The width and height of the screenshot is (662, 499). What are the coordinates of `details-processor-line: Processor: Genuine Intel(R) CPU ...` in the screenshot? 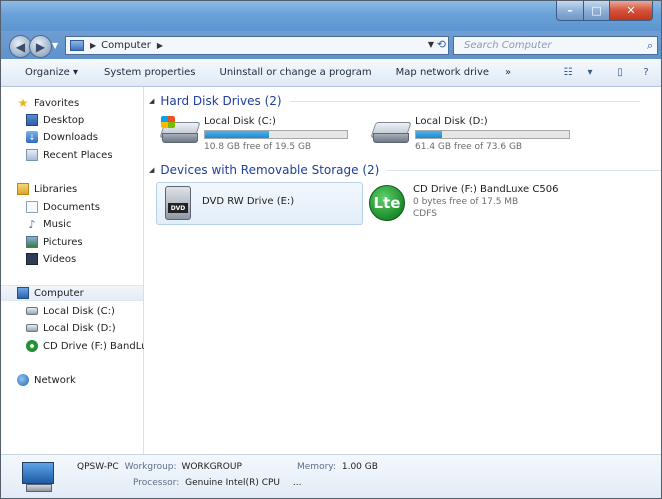 It's located at (217, 483).